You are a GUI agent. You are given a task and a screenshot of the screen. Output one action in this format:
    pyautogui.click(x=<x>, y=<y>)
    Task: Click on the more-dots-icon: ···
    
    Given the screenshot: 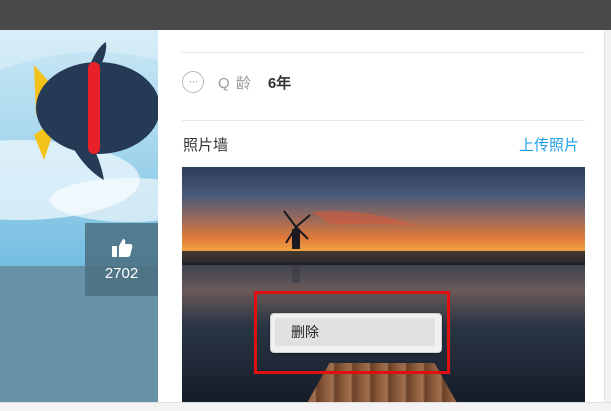 What is the action you would take?
    pyautogui.click(x=193, y=82)
    